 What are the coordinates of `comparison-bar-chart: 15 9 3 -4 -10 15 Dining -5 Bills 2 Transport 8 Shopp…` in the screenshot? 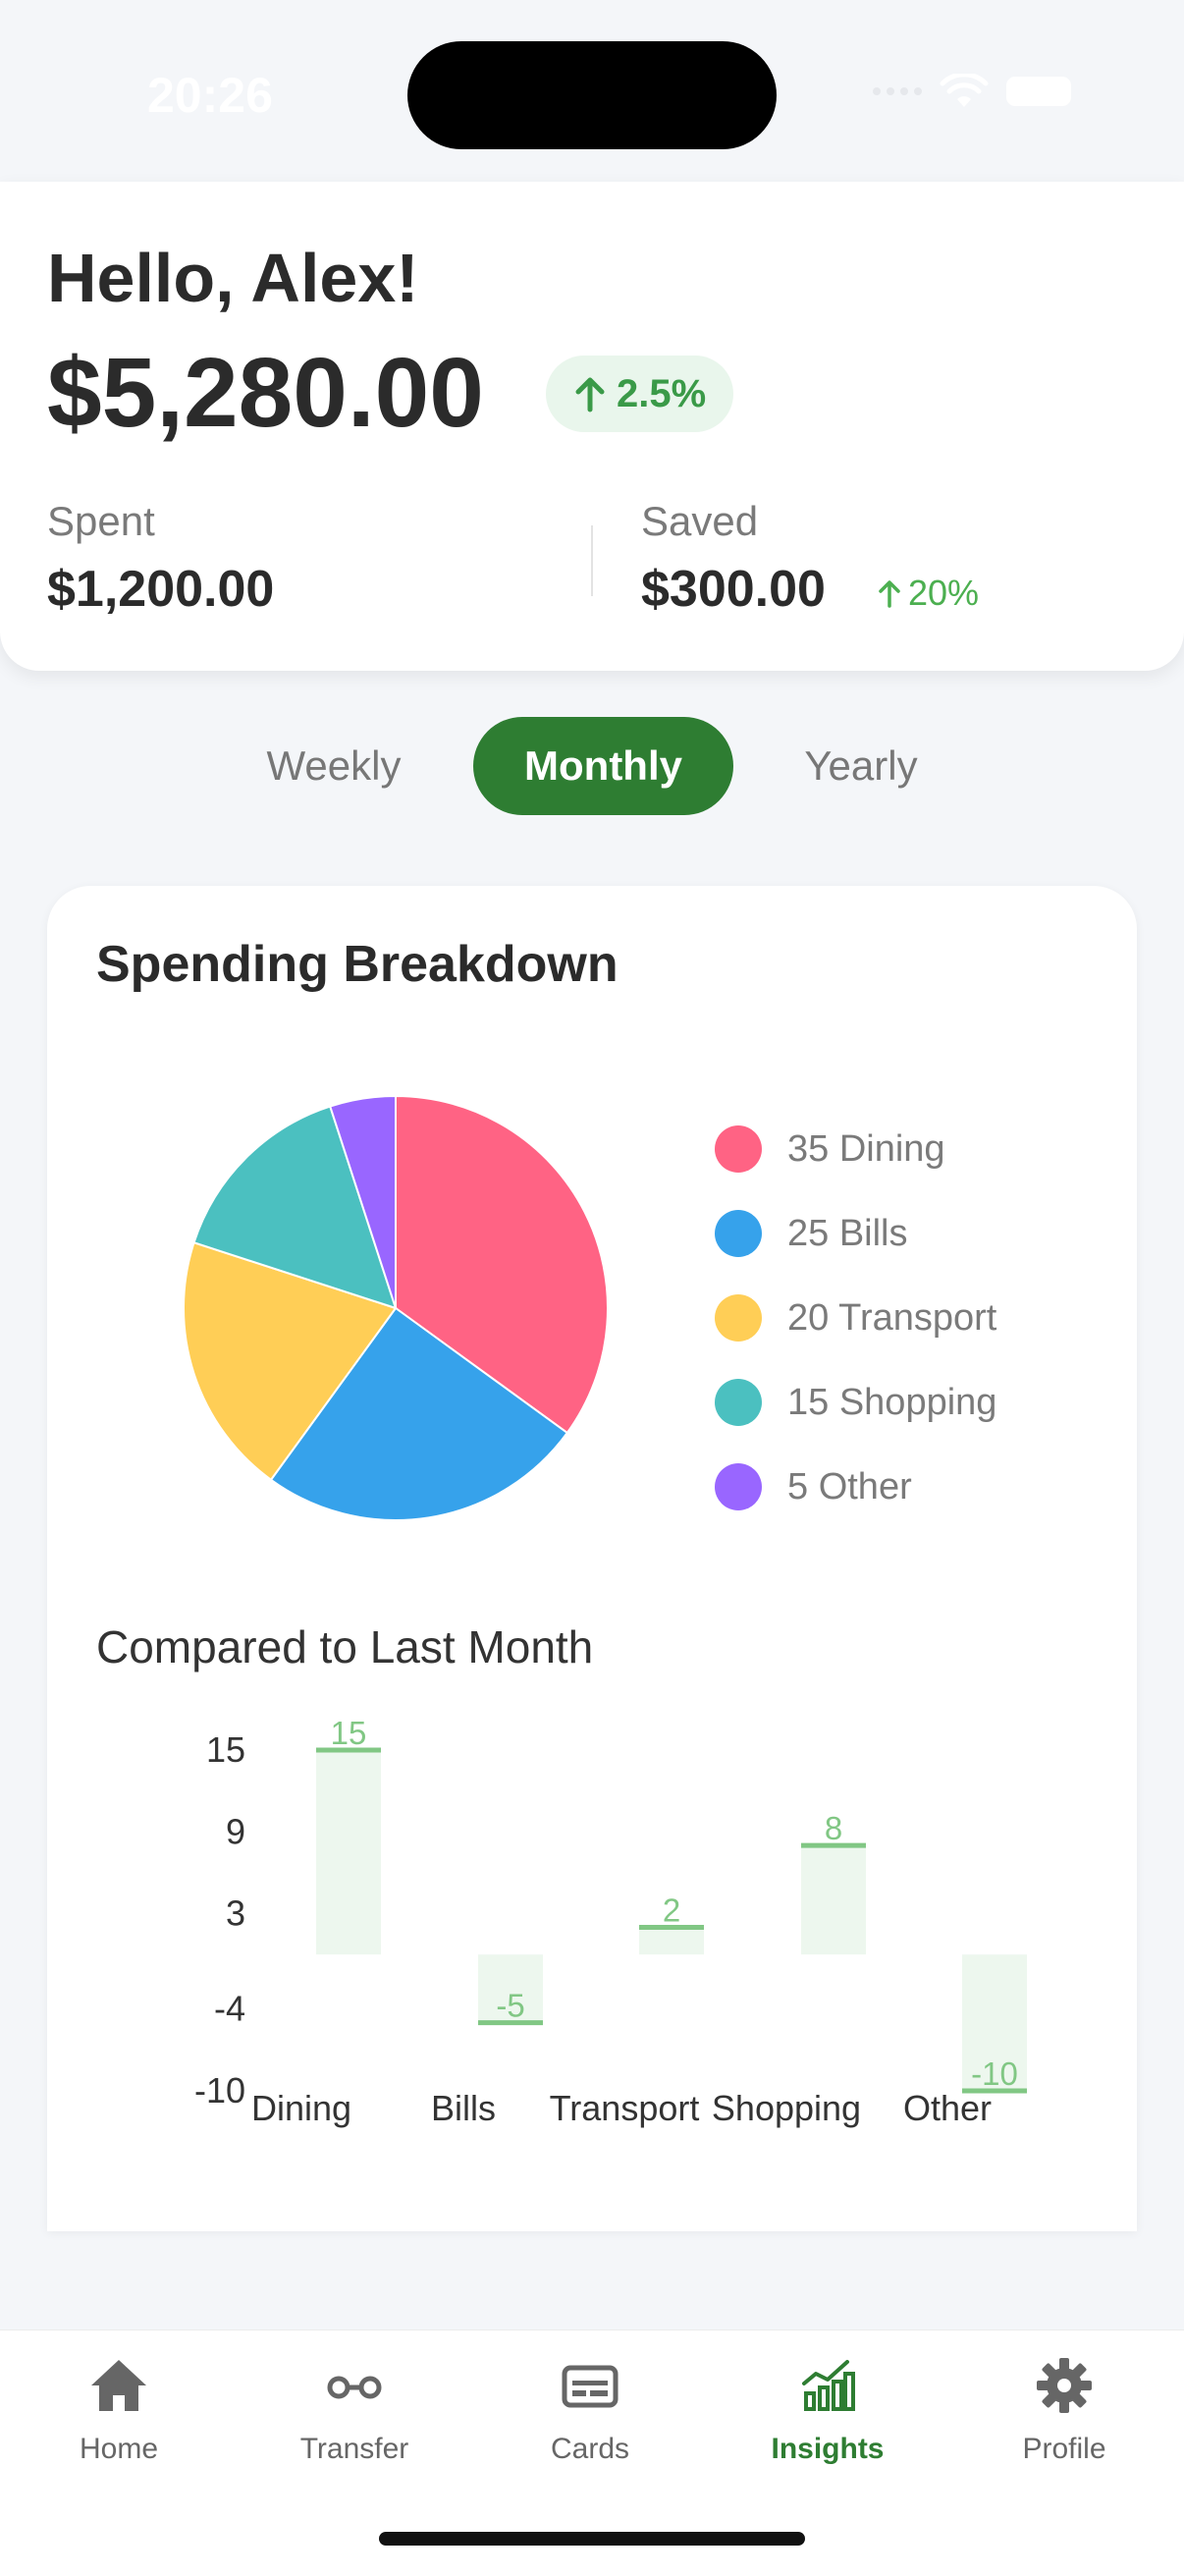 It's located at (610, 1921).